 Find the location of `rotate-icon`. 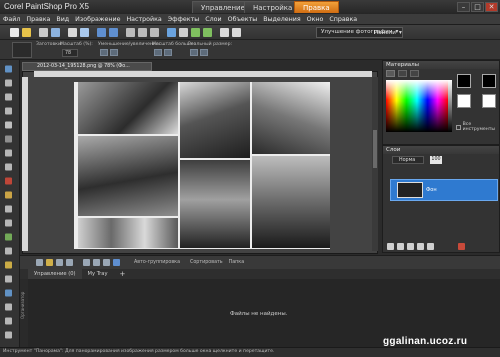

rotate-icon is located at coordinates (236, 32).